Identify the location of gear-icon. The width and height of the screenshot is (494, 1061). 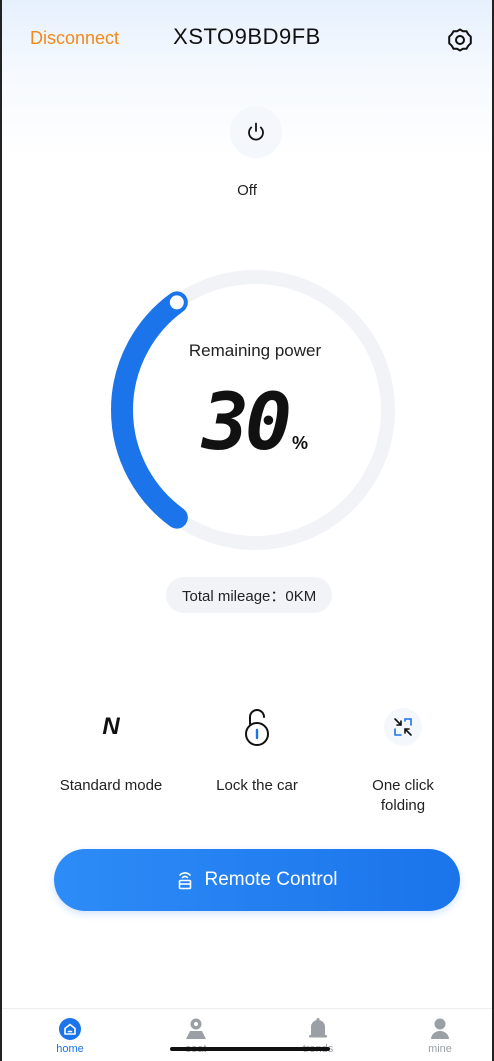
(460, 40).